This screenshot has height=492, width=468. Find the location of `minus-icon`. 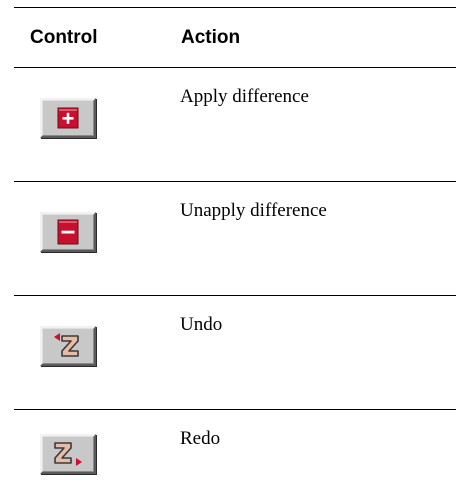

minus-icon is located at coordinates (68, 232).